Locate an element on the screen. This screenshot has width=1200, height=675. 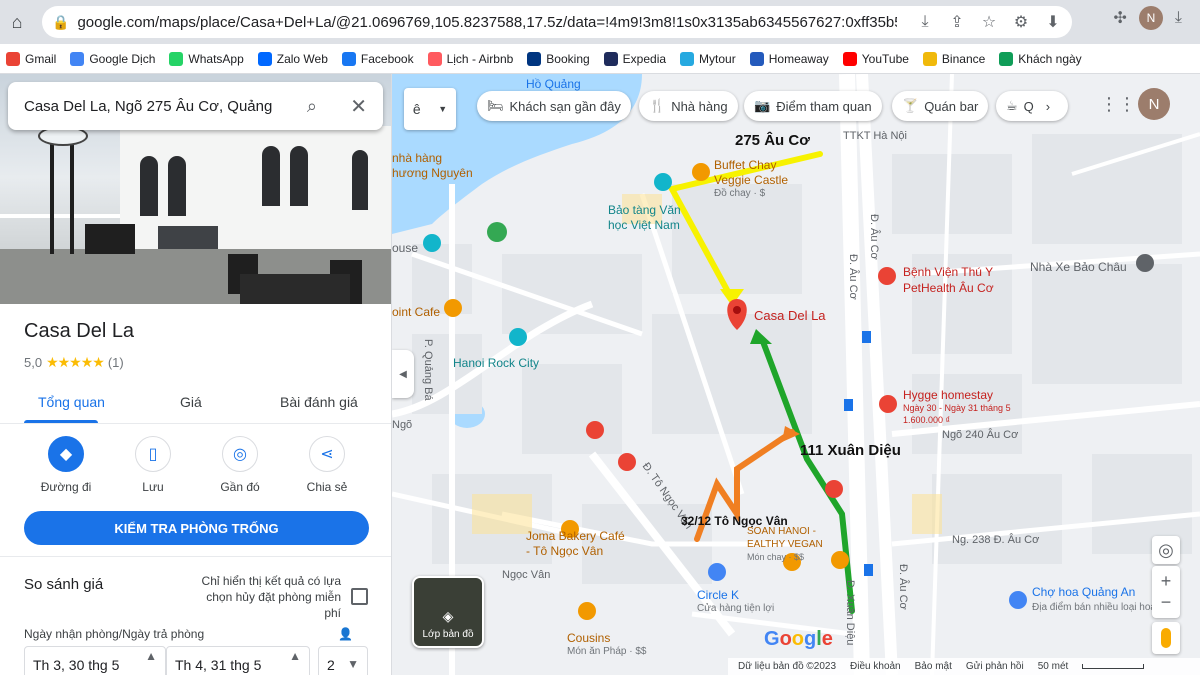
circle-k-label-2: Cửa hàng tiện lợi is located at coordinates (736, 608).